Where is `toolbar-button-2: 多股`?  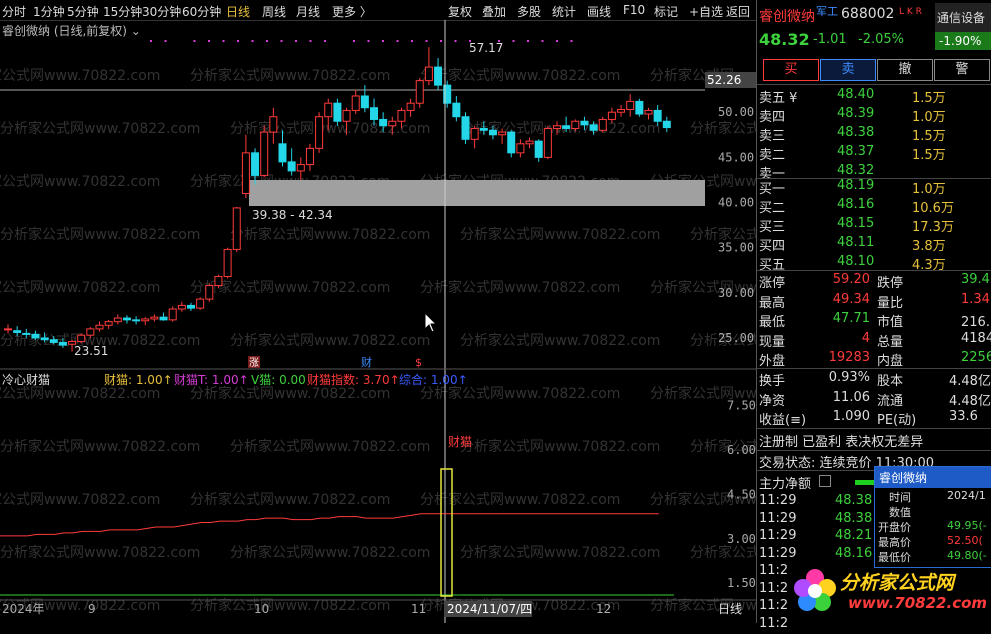
toolbar-button-2: 多股 is located at coordinates (529, 11).